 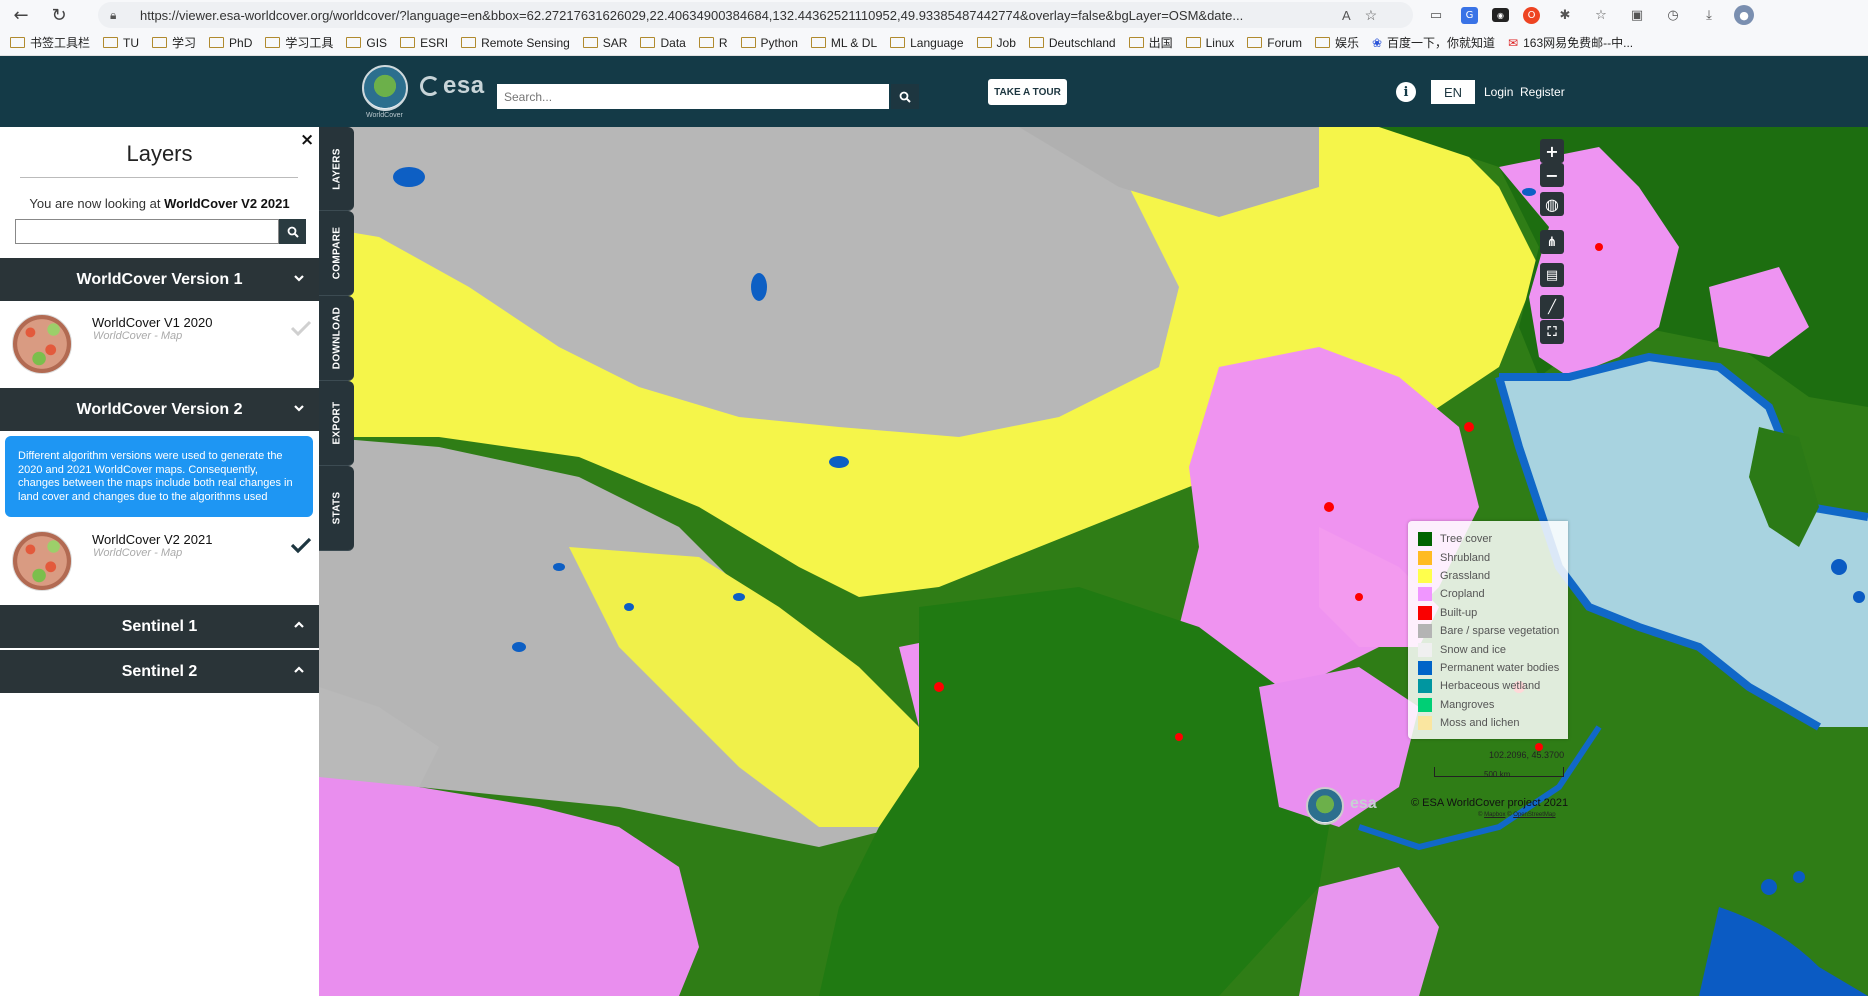 What do you see at coordinates (159, 279) in the screenshot?
I see `group-worldcover-v1: WorldCover Version 1` at bounding box center [159, 279].